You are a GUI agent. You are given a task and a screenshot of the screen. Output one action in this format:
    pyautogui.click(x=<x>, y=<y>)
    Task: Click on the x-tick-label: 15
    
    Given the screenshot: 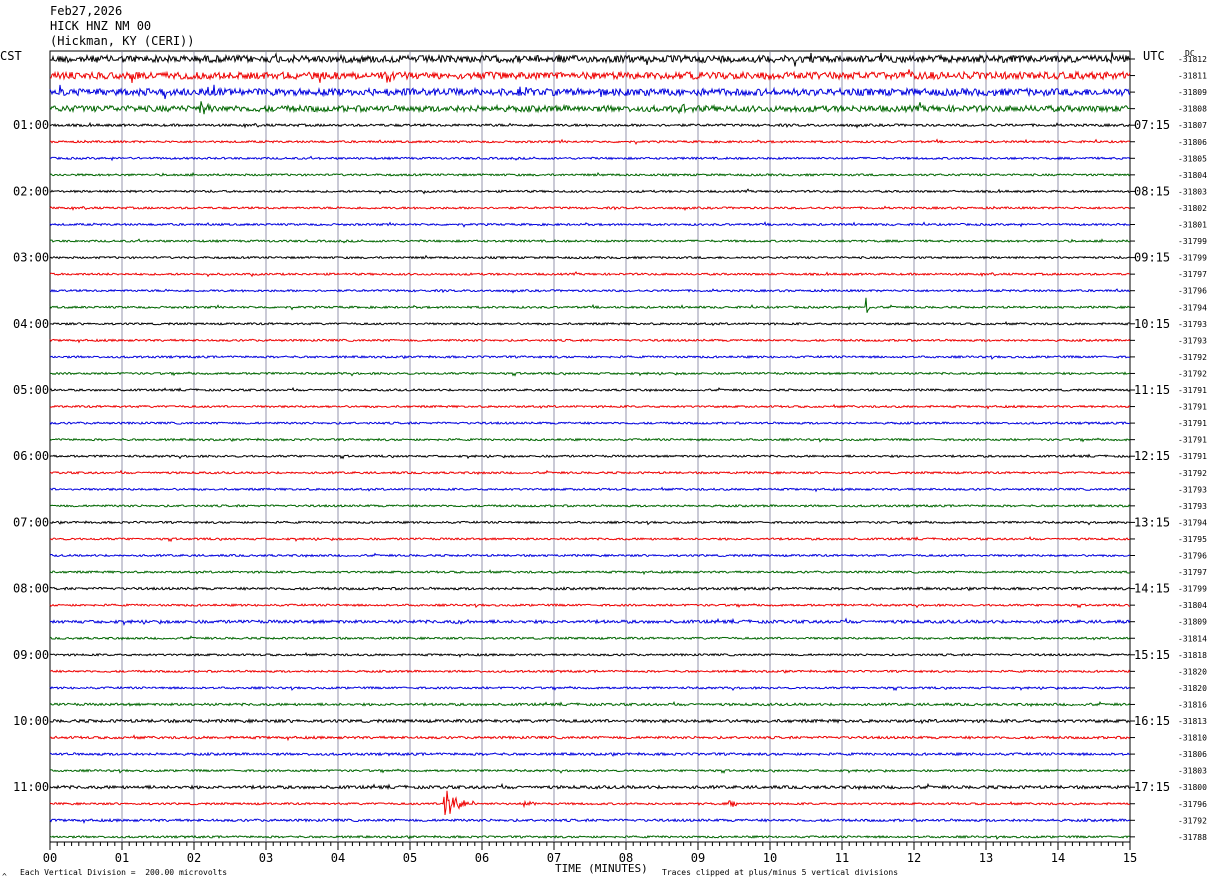 What is the action you would take?
    pyautogui.click(x=1130, y=858)
    